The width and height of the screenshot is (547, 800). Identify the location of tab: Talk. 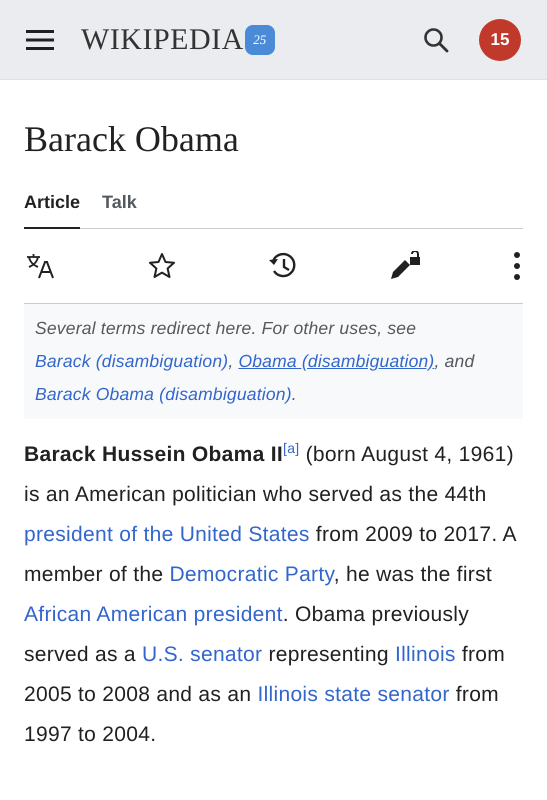
(119, 208).